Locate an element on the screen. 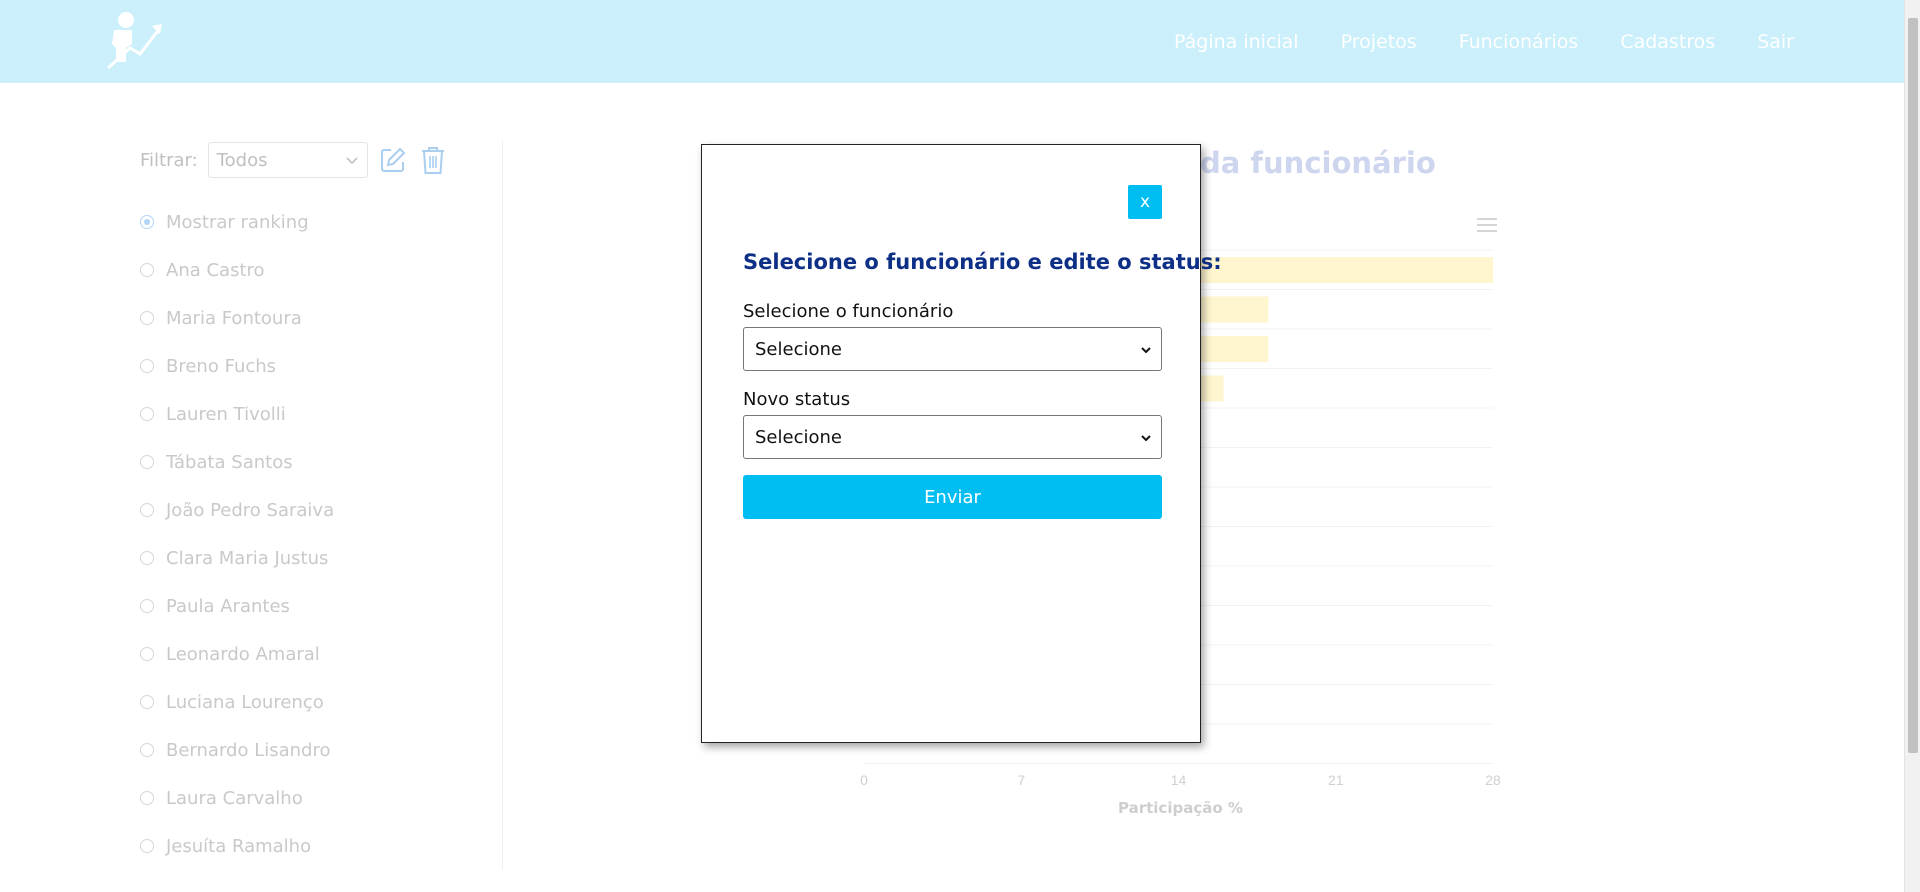 The height and width of the screenshot is (892, 1920). close-button: x is located at coordinates (1145, 202).